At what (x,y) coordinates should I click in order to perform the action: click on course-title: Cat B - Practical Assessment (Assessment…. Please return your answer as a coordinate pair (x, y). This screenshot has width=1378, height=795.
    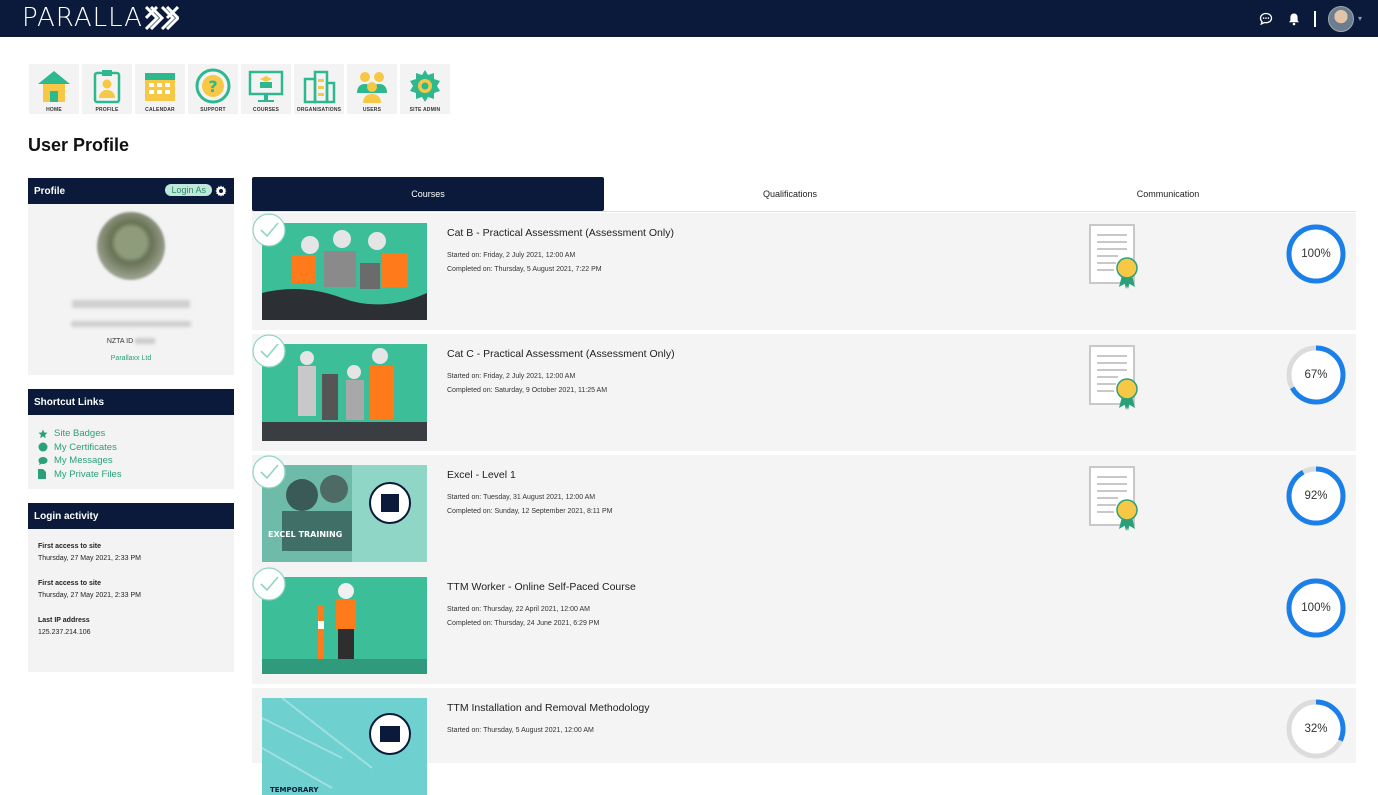
    Looking at the image, I should click on (560, 233).